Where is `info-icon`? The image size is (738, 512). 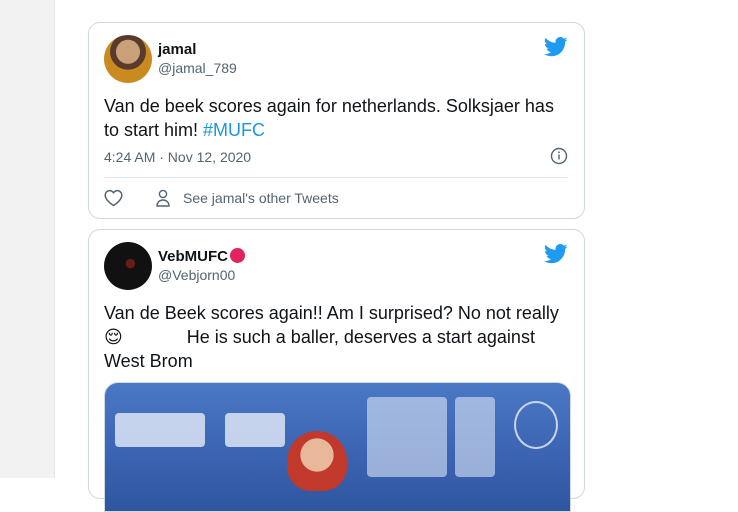 info-icon is located at coordinates (559, 156).